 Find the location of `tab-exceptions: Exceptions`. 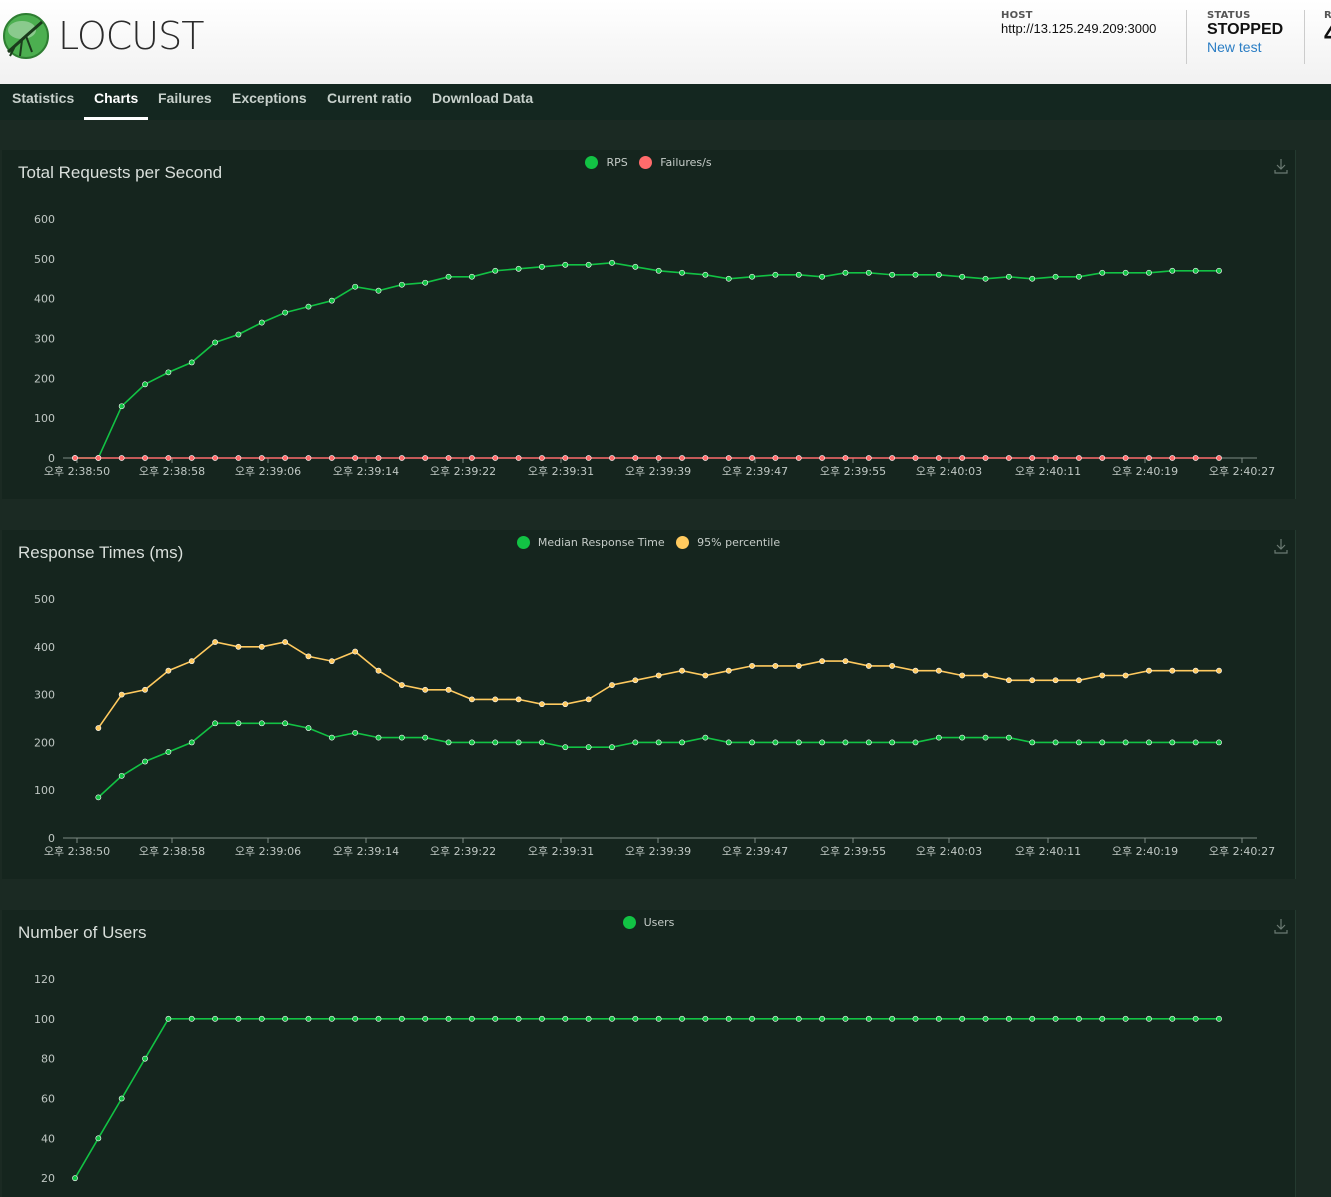

tab-exceptions: Exceptions is located at coordinates (269, 102).